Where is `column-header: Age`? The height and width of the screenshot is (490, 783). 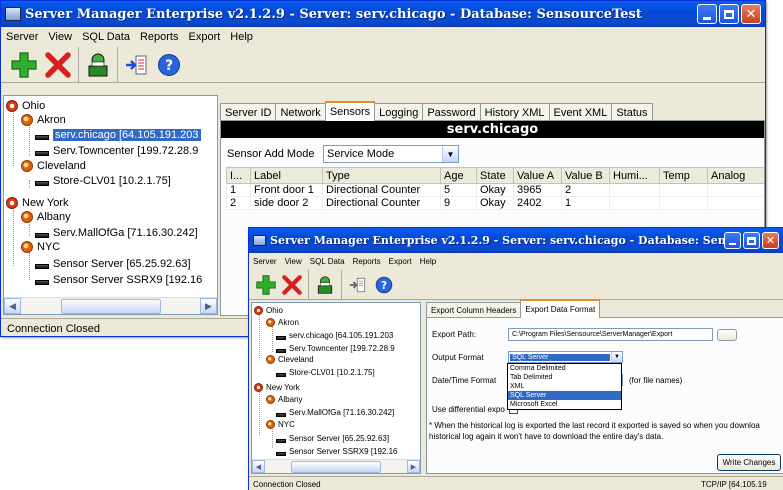
column-header: Age is located at coordinates (458, 175).